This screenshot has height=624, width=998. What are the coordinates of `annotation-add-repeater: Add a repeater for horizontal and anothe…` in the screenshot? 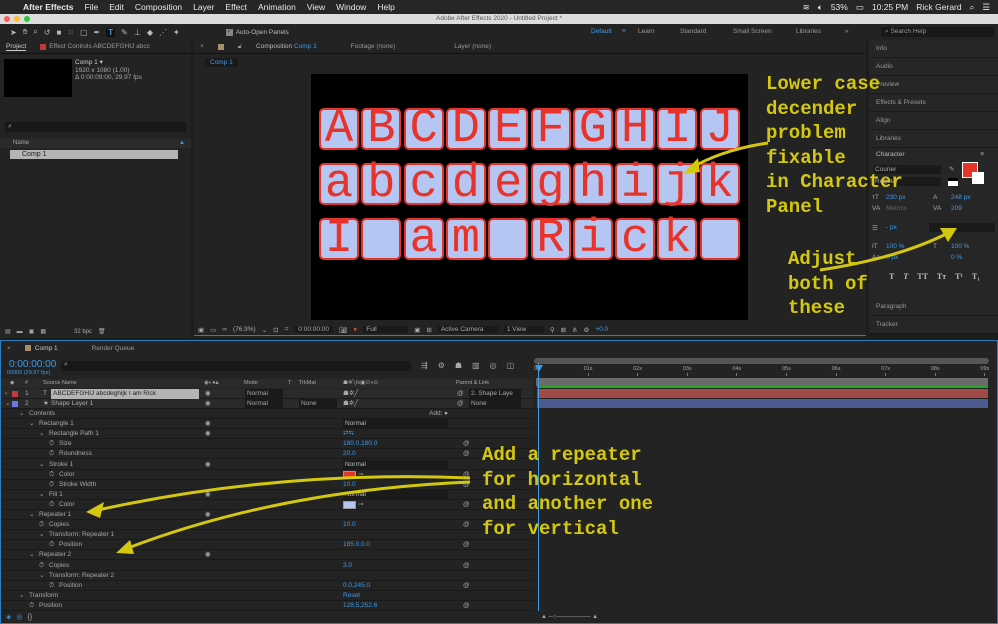 It's located at (568, 492).